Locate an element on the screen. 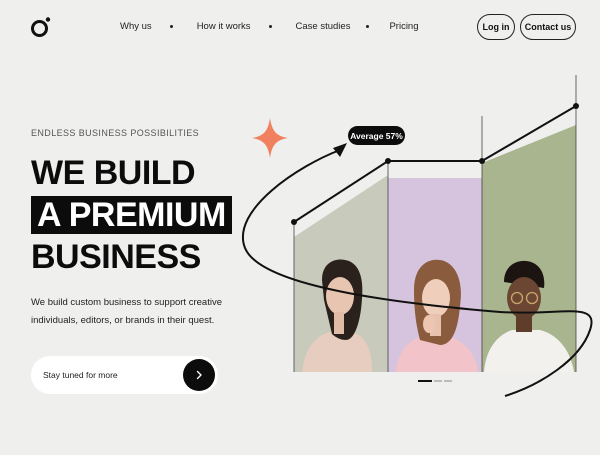 The height and width of the screenshot is (455, 600). star-icon is located at coordinates (270, 138).